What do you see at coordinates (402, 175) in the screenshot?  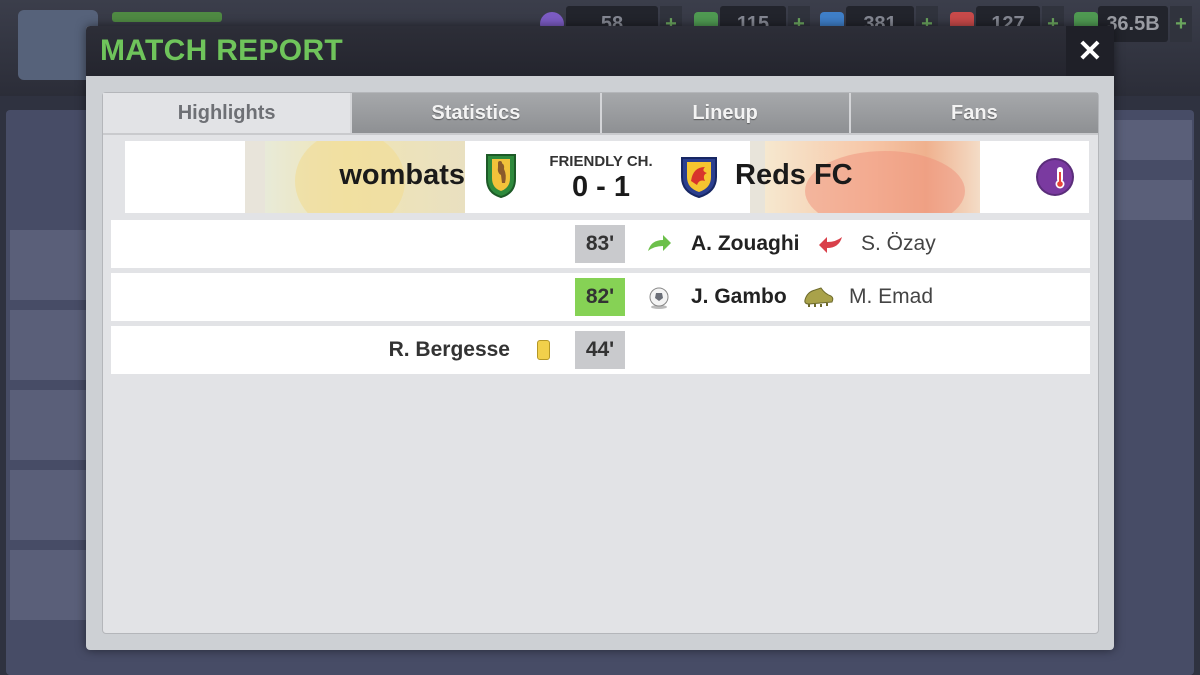 I see `home-team-name: wombats` at bounding box center [402, 175].